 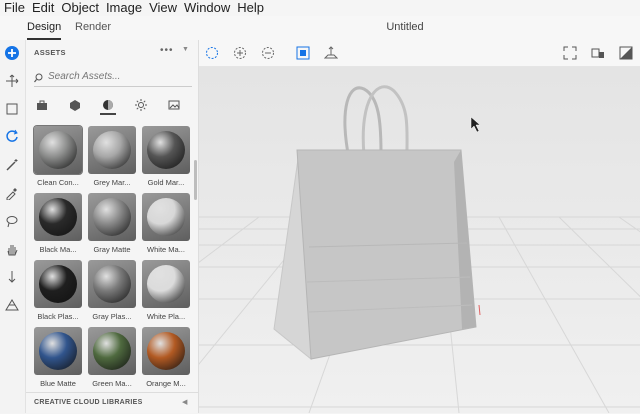 I want to click on panel-scrollbar, so click(x=195, y=180).